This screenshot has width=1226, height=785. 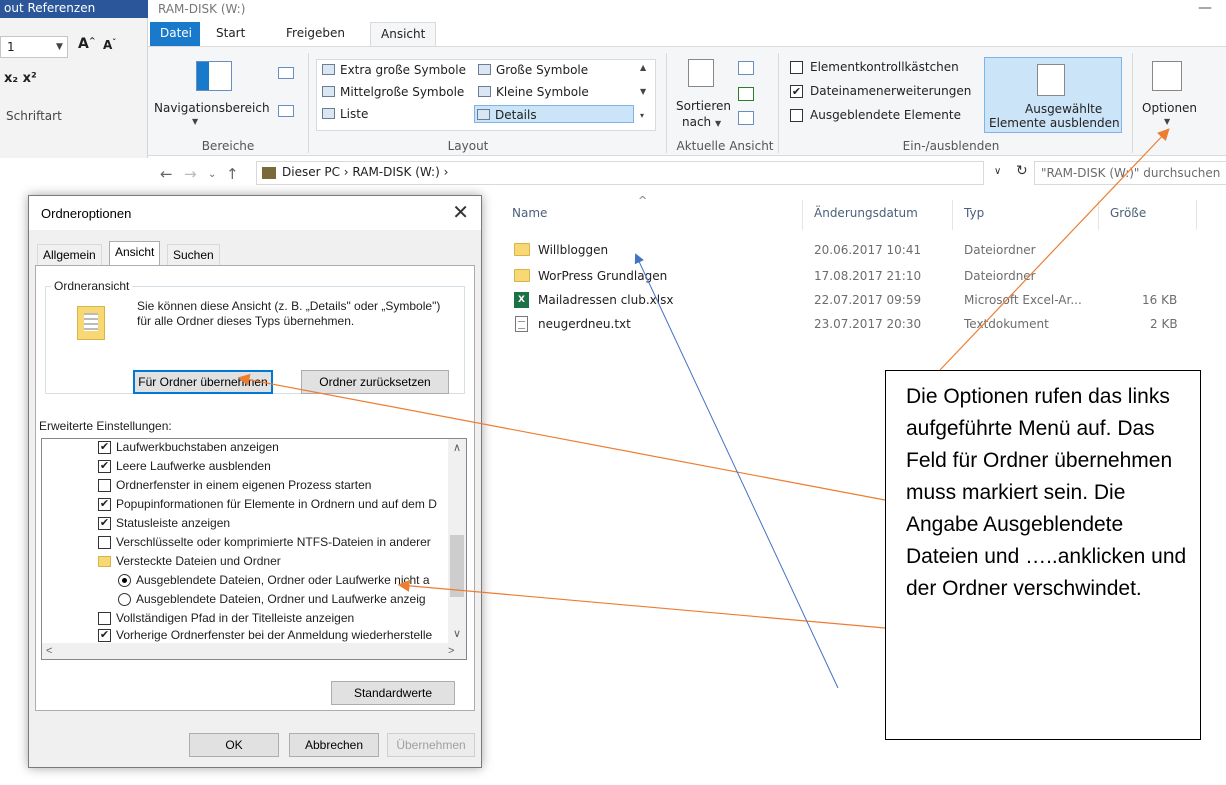 What do you see at coordinates (166, 174) in the screenshot?
I see `back-arrow-icon: ←` at bounding box center [166, 174].